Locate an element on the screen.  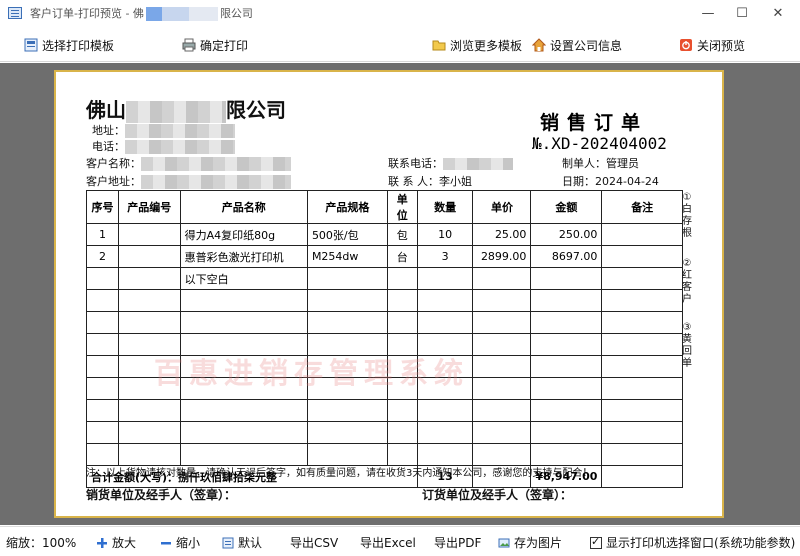
cell-price: 25.00 is located at coordinates (502, 234).